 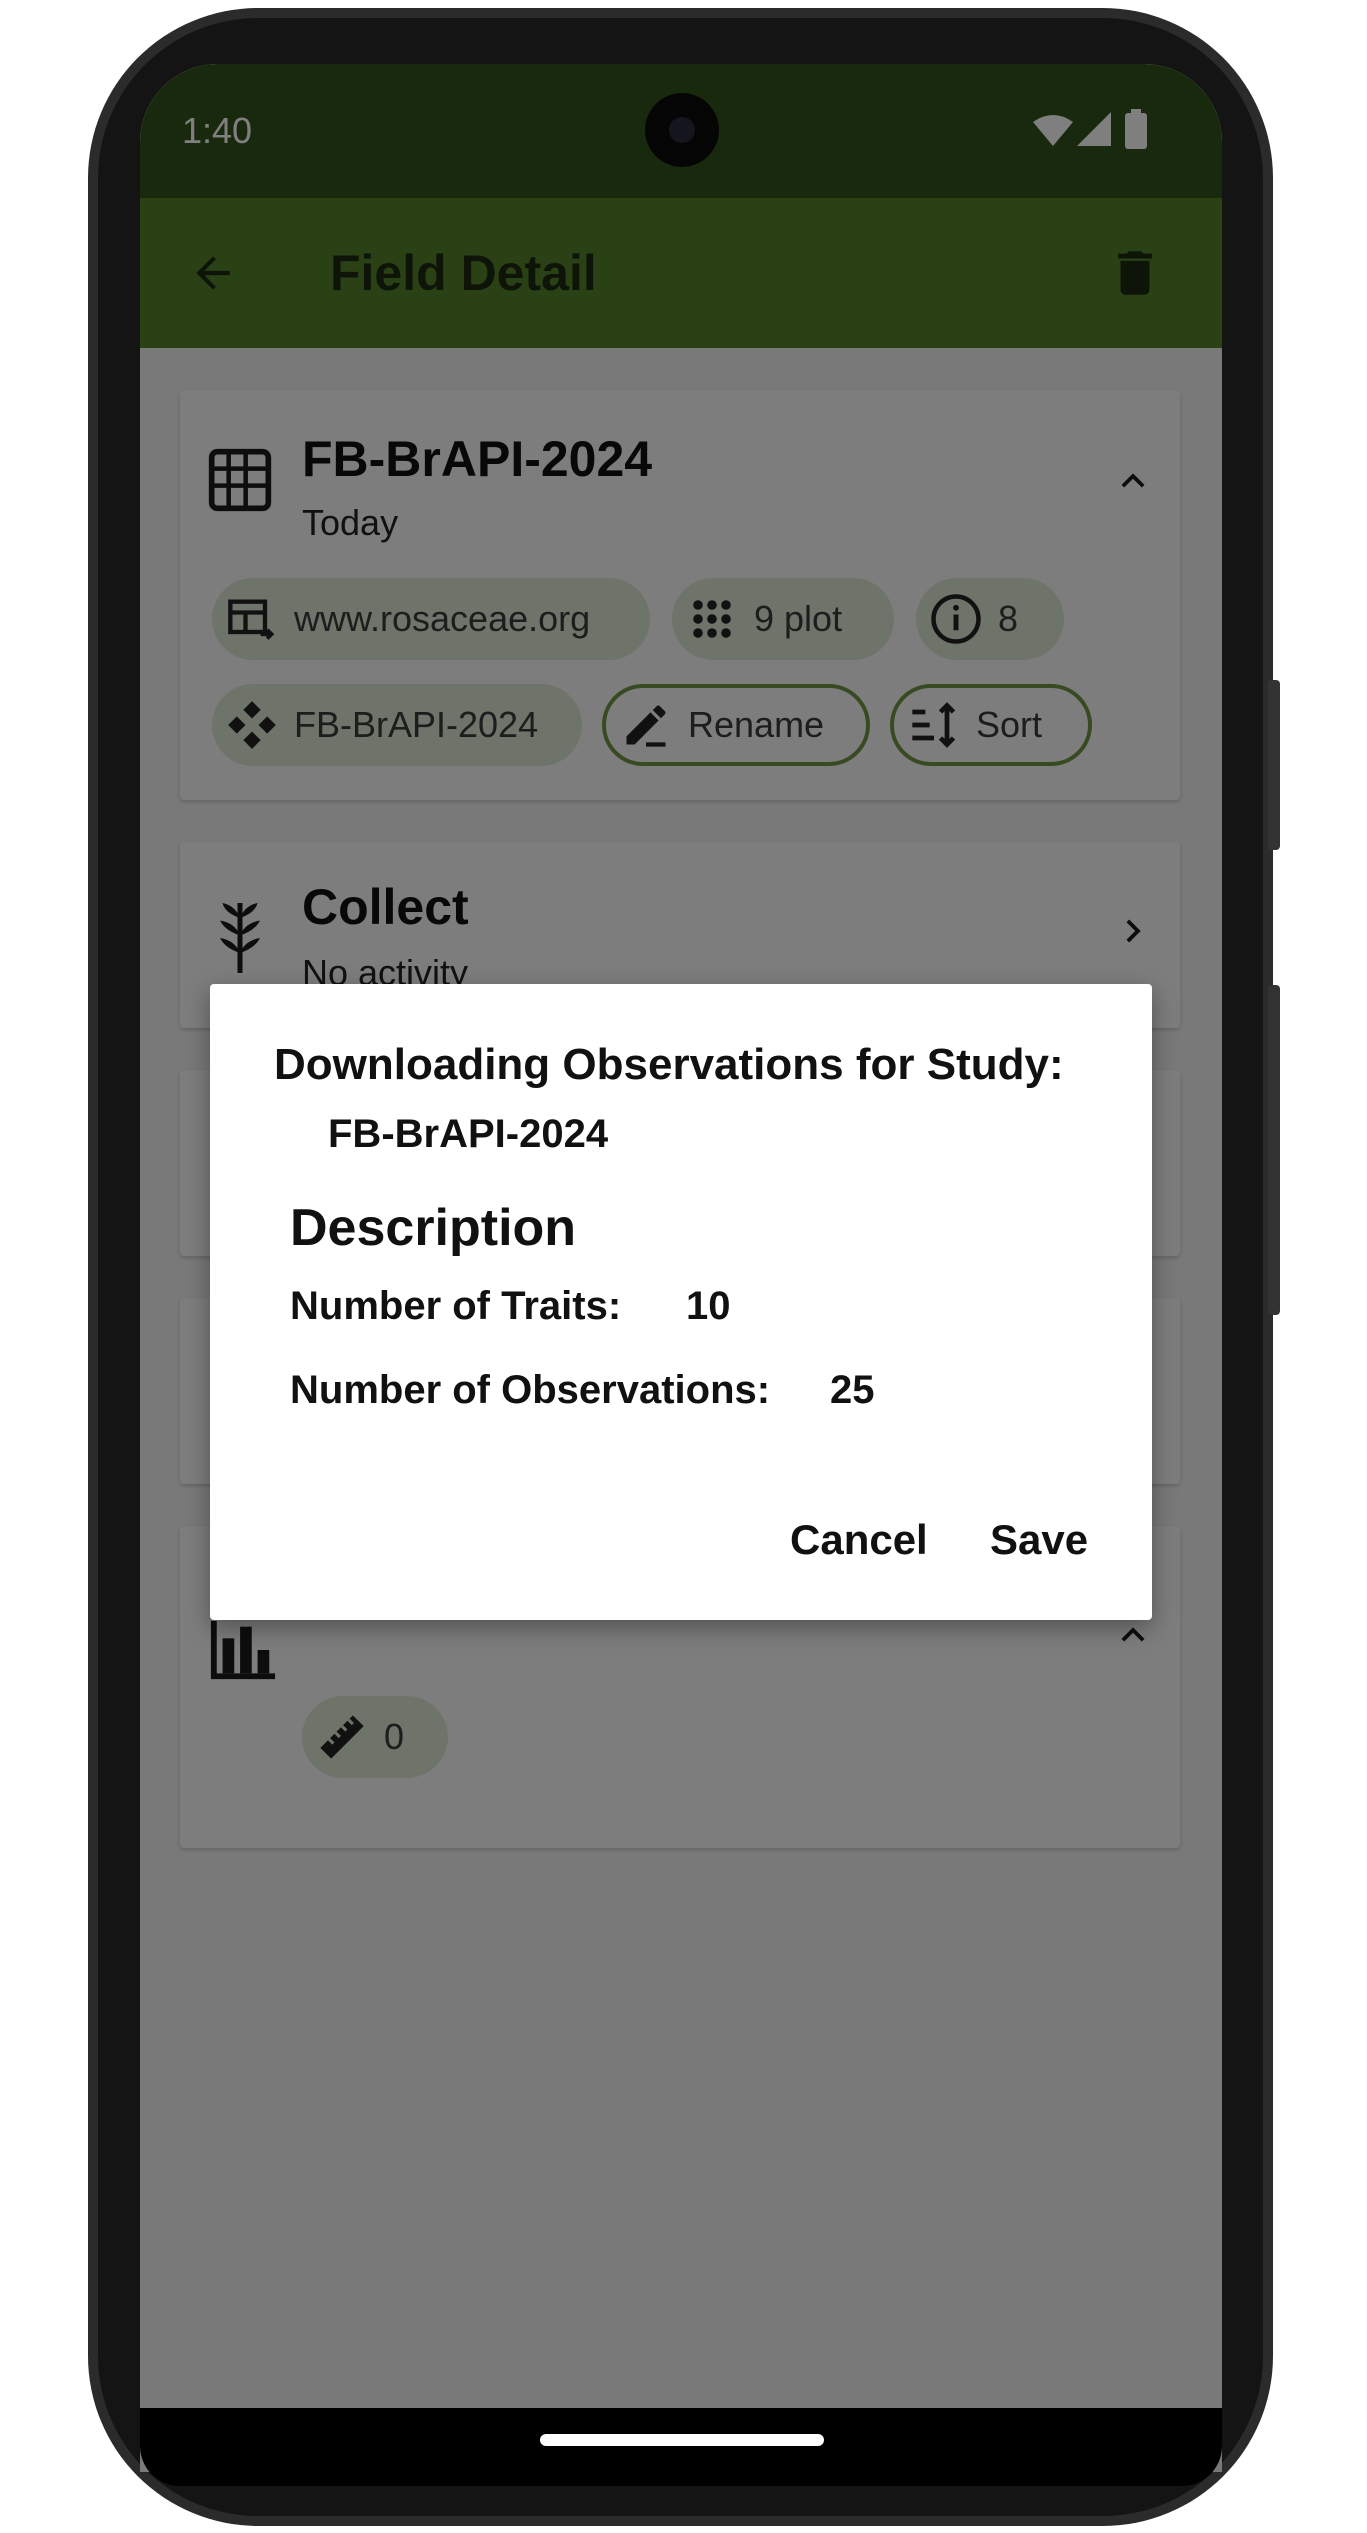 What do you see at coordinates (456, 1306) in the screenshot?
I see `traits-label: Number of Traits:` at bounding box center [456, 1306].